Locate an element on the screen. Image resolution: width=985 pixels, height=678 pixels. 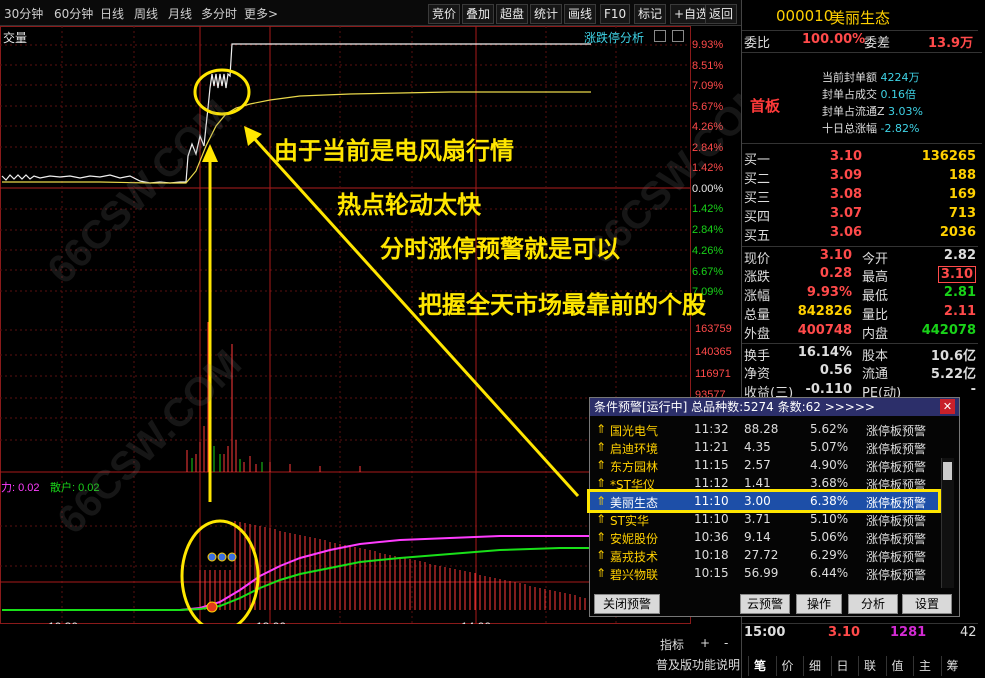
bid-label: 买二 is located at coordinates (757, 179).